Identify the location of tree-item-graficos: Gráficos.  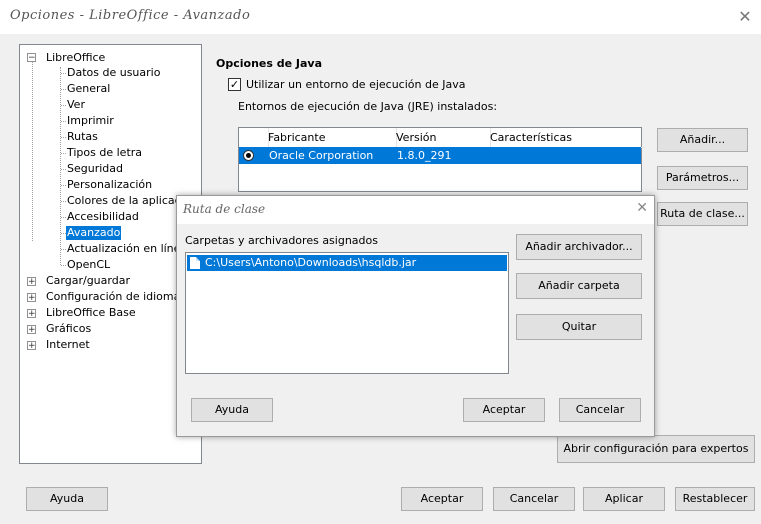
(68, 329).